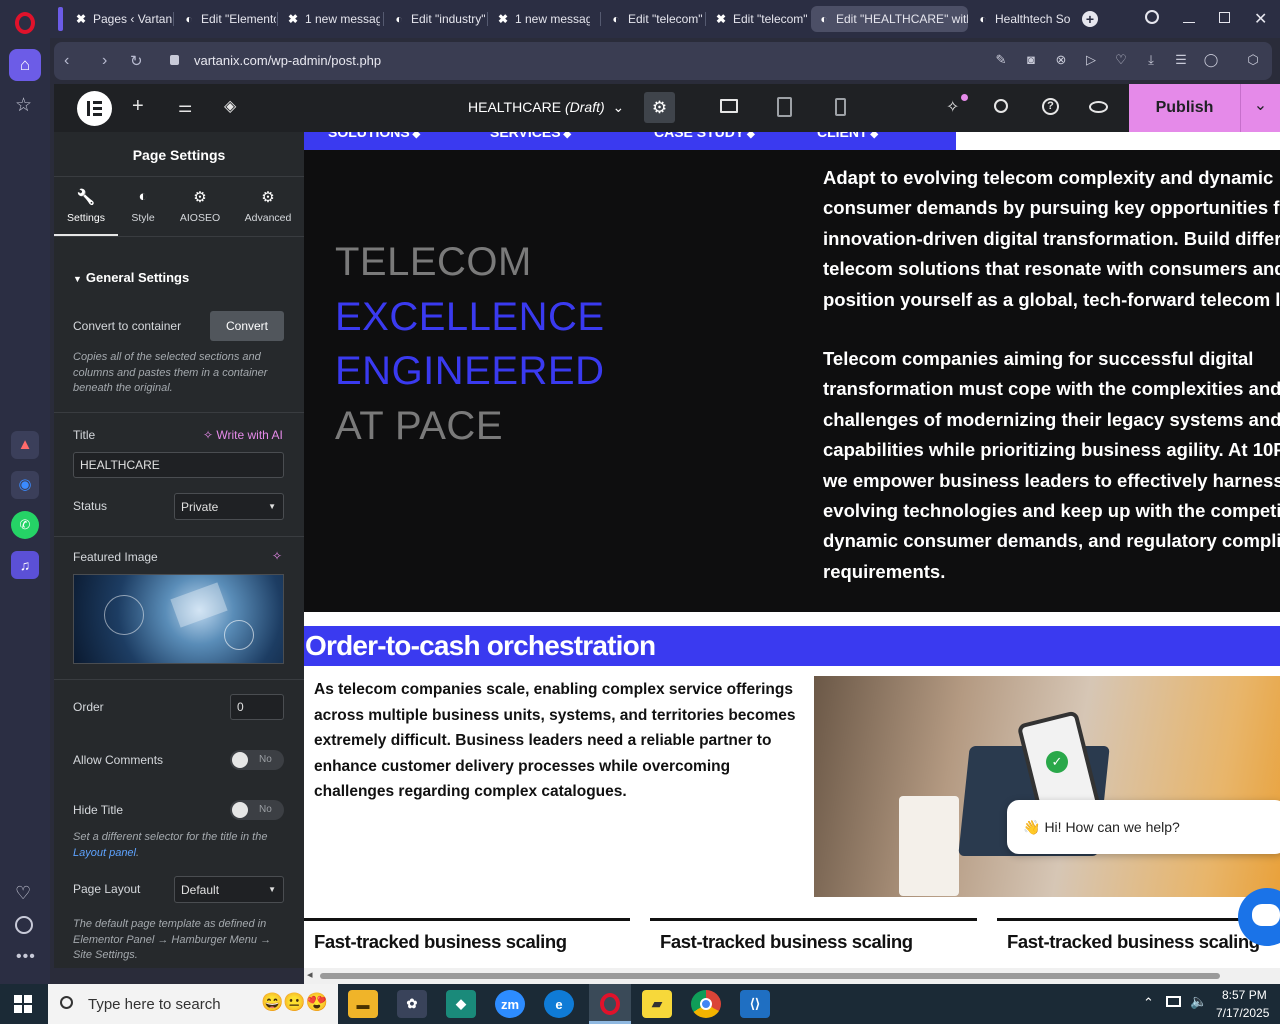  What do you see at coordinates (104, 853) in the screenshot?
I see `layout-panel-link: Layout panel` at bounding box center [104, 853].